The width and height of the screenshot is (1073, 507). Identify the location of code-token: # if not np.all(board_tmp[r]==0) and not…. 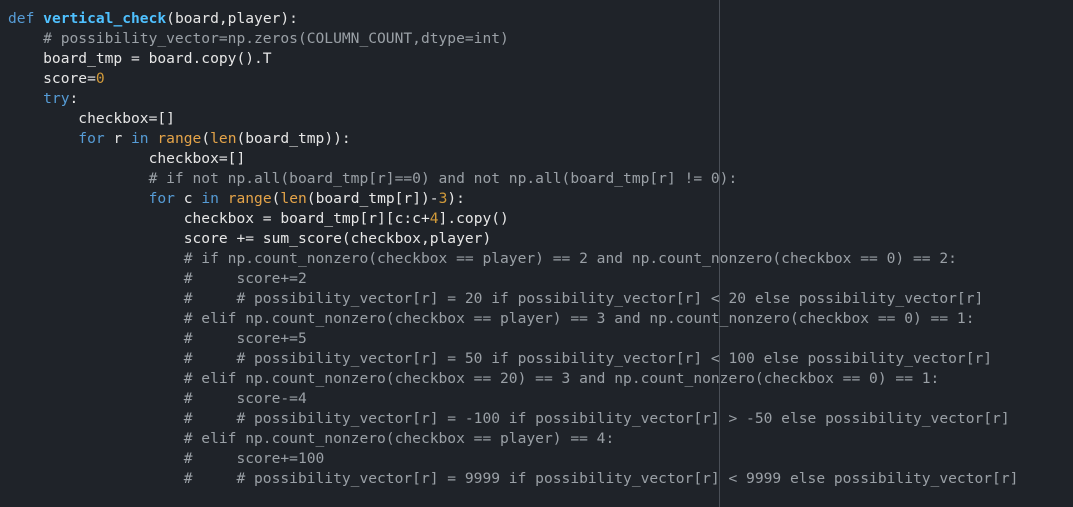
(373, 178).